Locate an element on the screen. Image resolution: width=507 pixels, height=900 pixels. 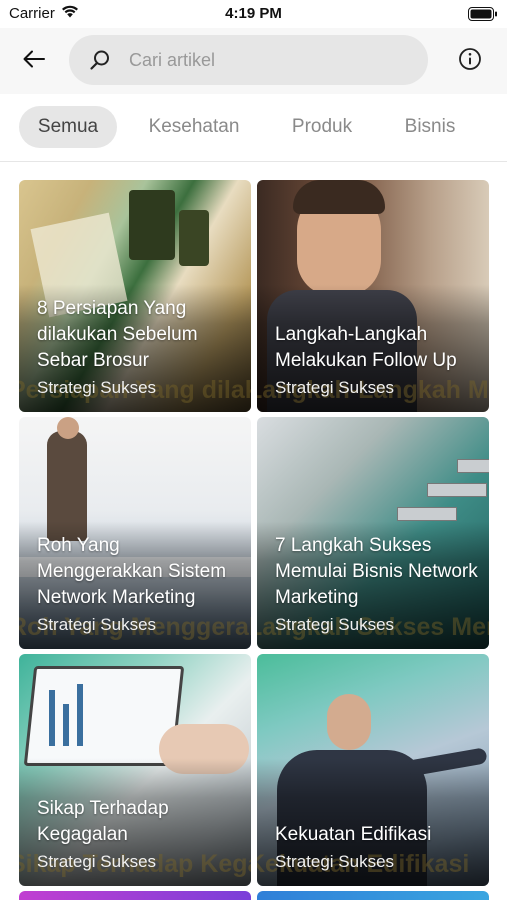
search-input is located at coordinates (259, 60).